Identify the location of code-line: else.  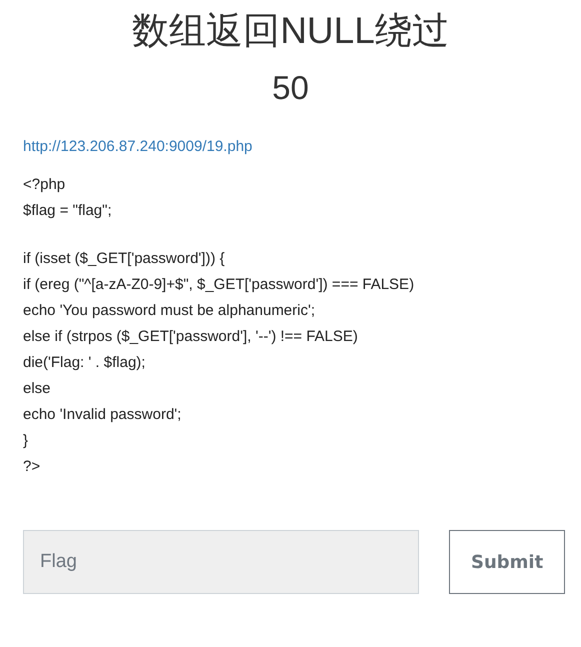
(37, 389).